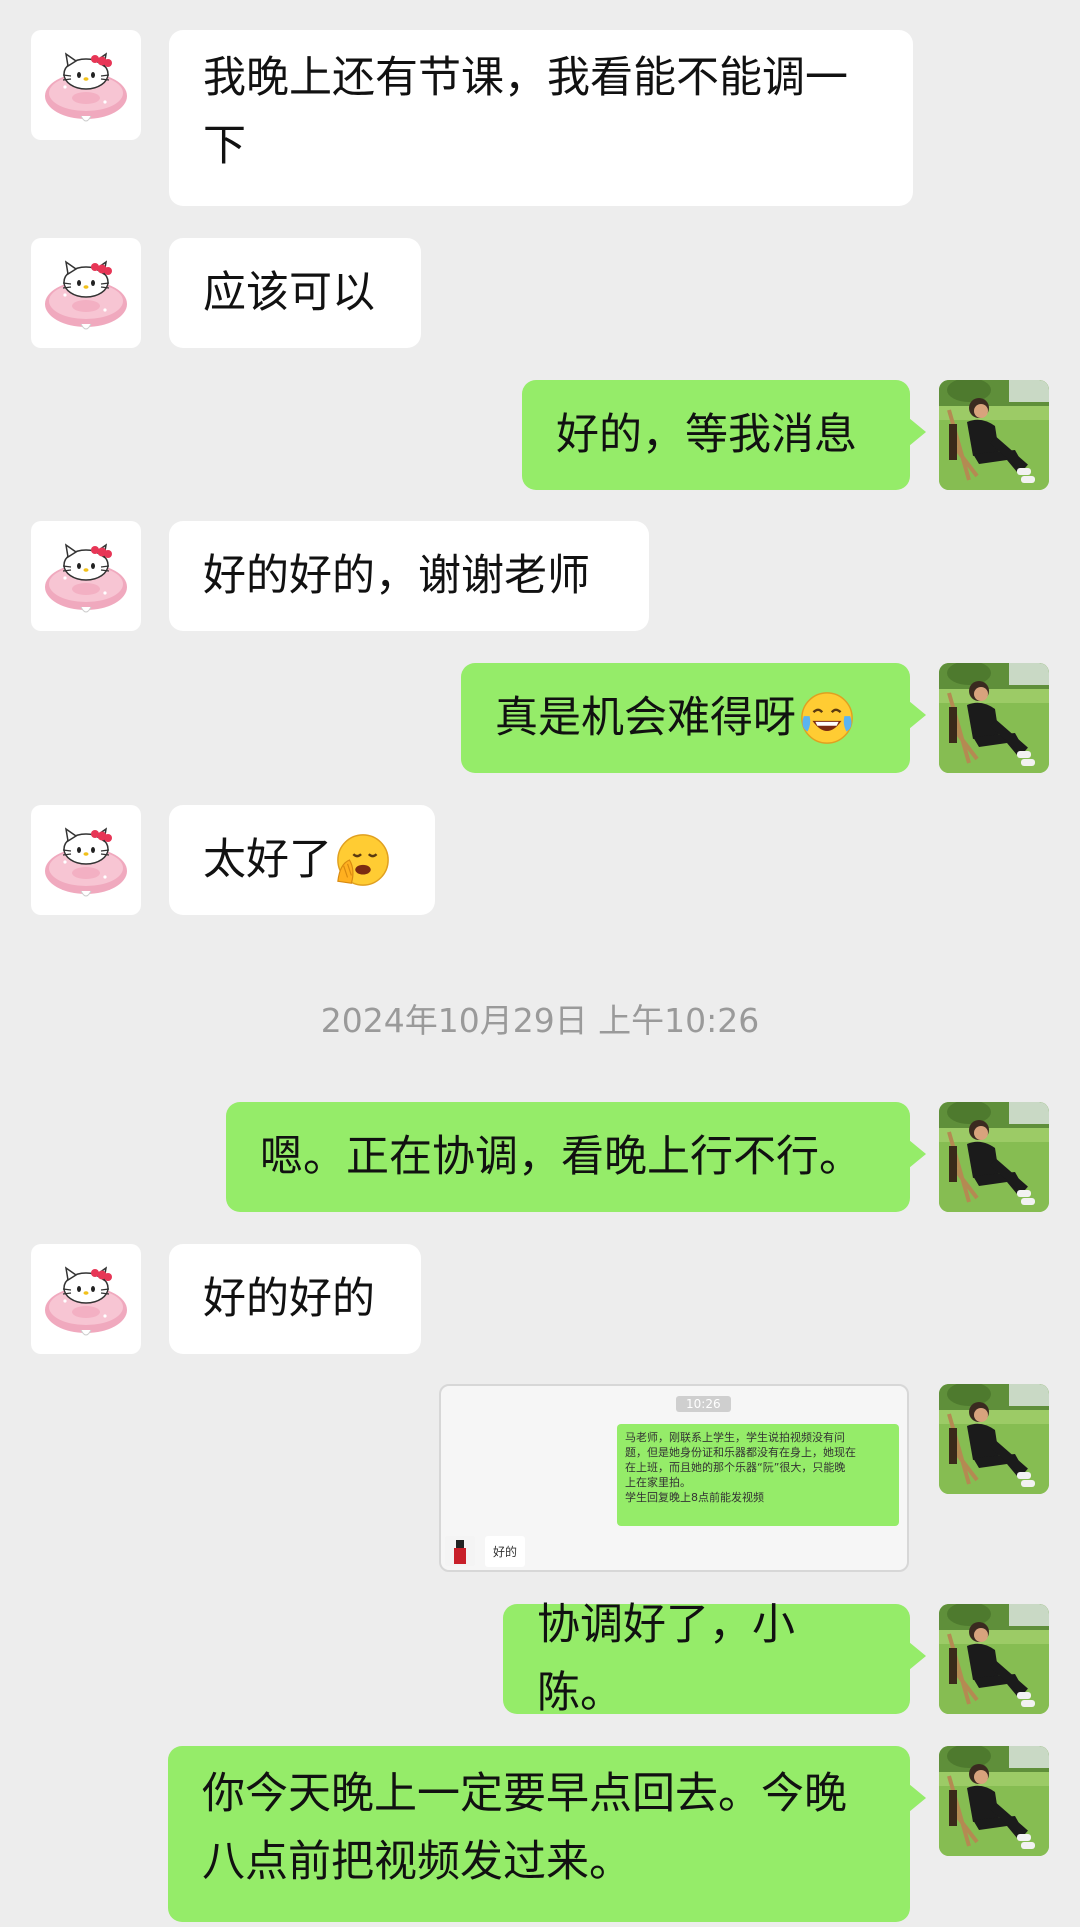 The image size is (1080, 1927). What do you see at coordinates (735, 1467) in the screenshot?
I see `screenshot-text-line: 在上班，而且她的那个乐器“阮”很大，只能晚` at bounding box center [735, 1467].